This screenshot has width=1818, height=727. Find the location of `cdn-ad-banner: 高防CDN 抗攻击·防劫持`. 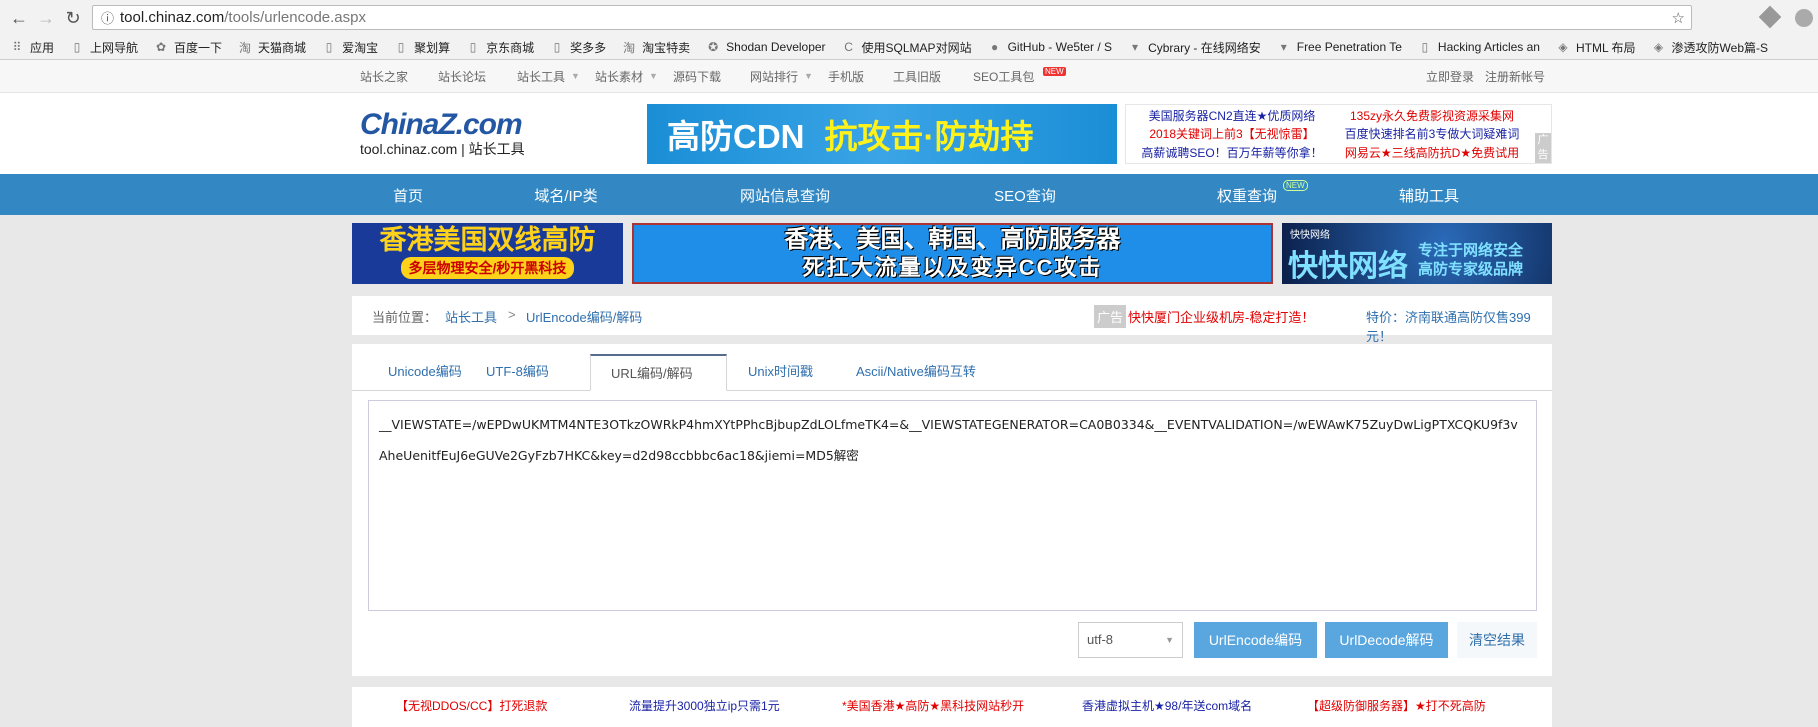

cdn-ad-banner: 高防CDN 抗攻击·防劫持 is located at coordinates (882, 134).